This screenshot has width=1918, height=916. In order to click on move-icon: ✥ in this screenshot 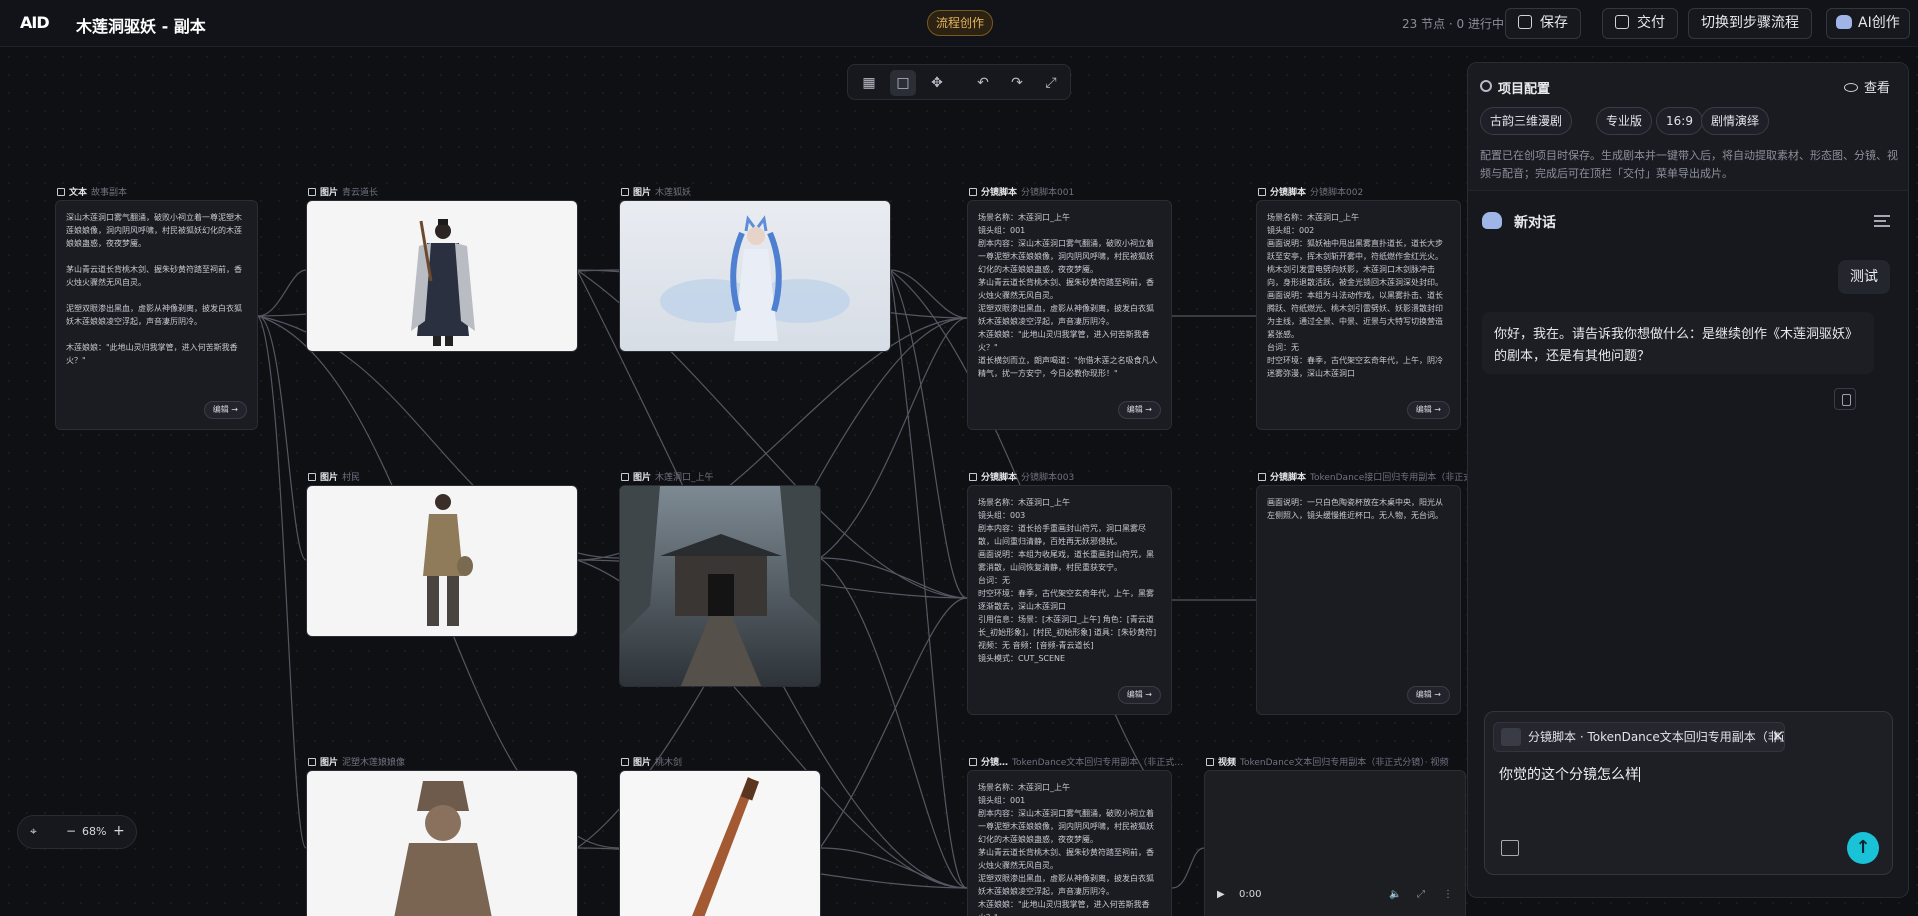, I will do `click(937, 83)`.